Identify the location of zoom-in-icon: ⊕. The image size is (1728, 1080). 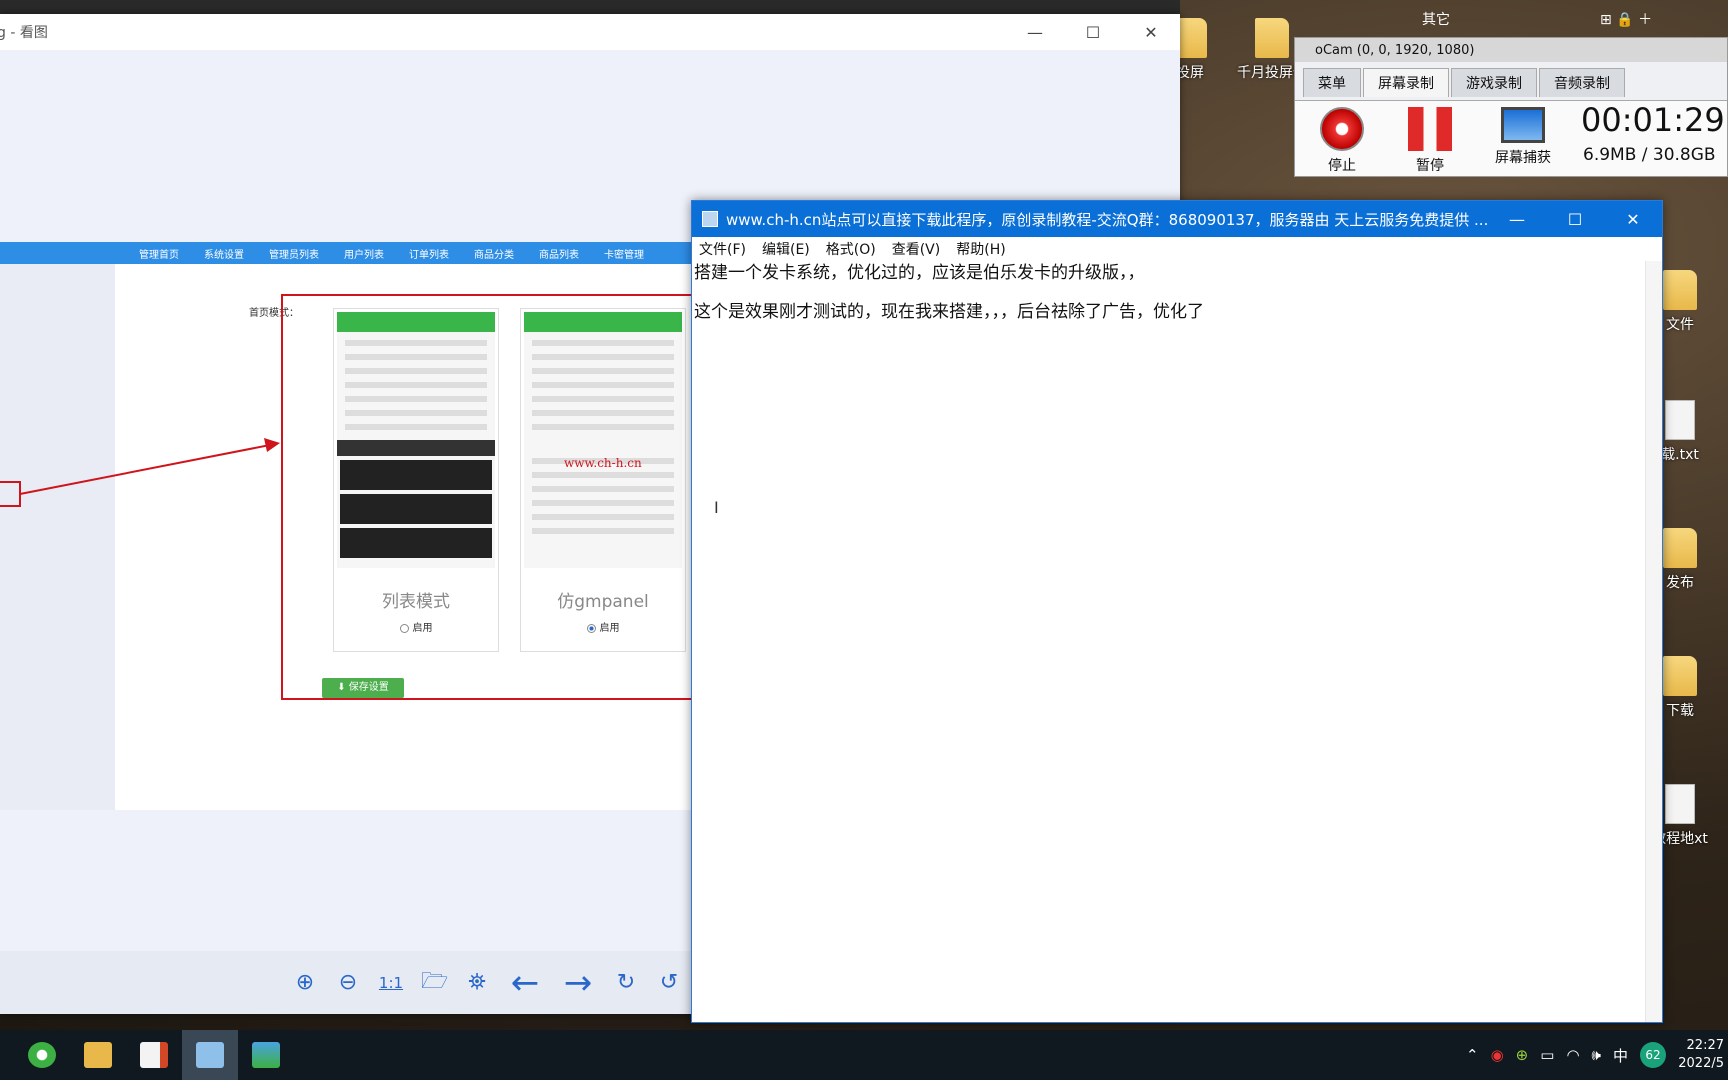
(305, 982).